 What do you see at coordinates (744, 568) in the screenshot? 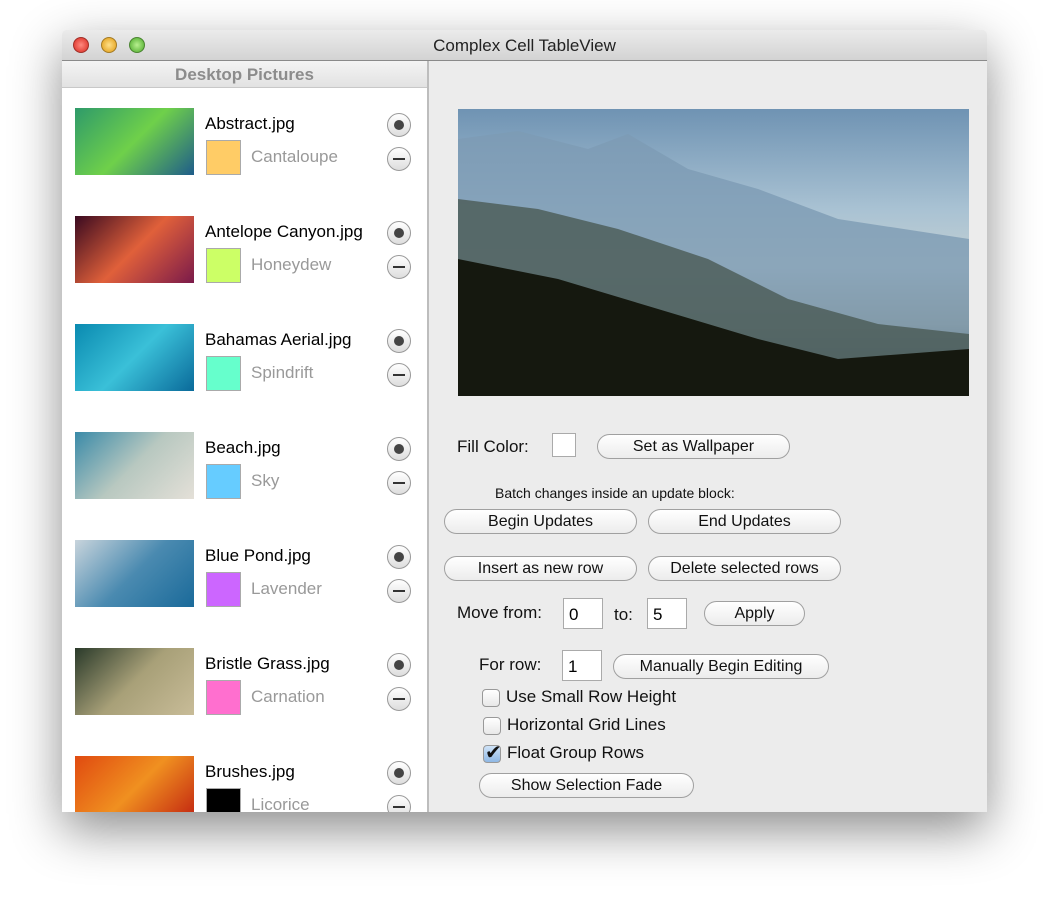
I see `delete-rows-button: Delete selected rows` at bounding box center [744, 568].